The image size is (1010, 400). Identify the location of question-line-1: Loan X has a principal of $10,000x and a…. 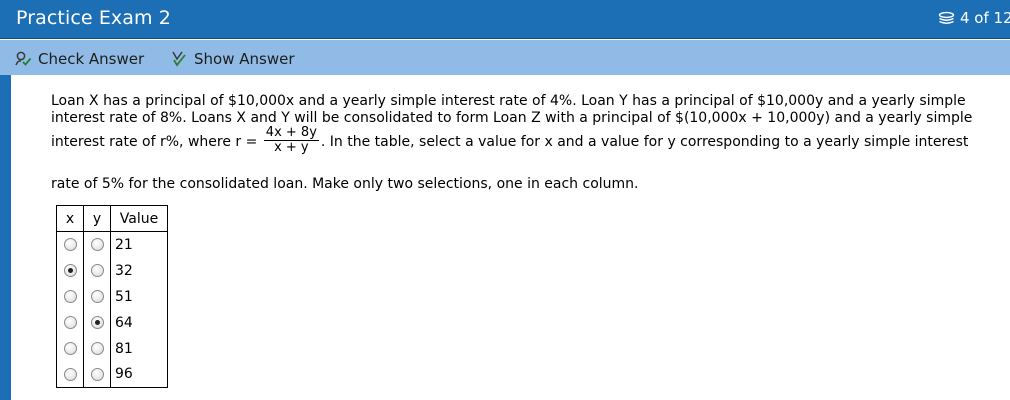
(508, 101).